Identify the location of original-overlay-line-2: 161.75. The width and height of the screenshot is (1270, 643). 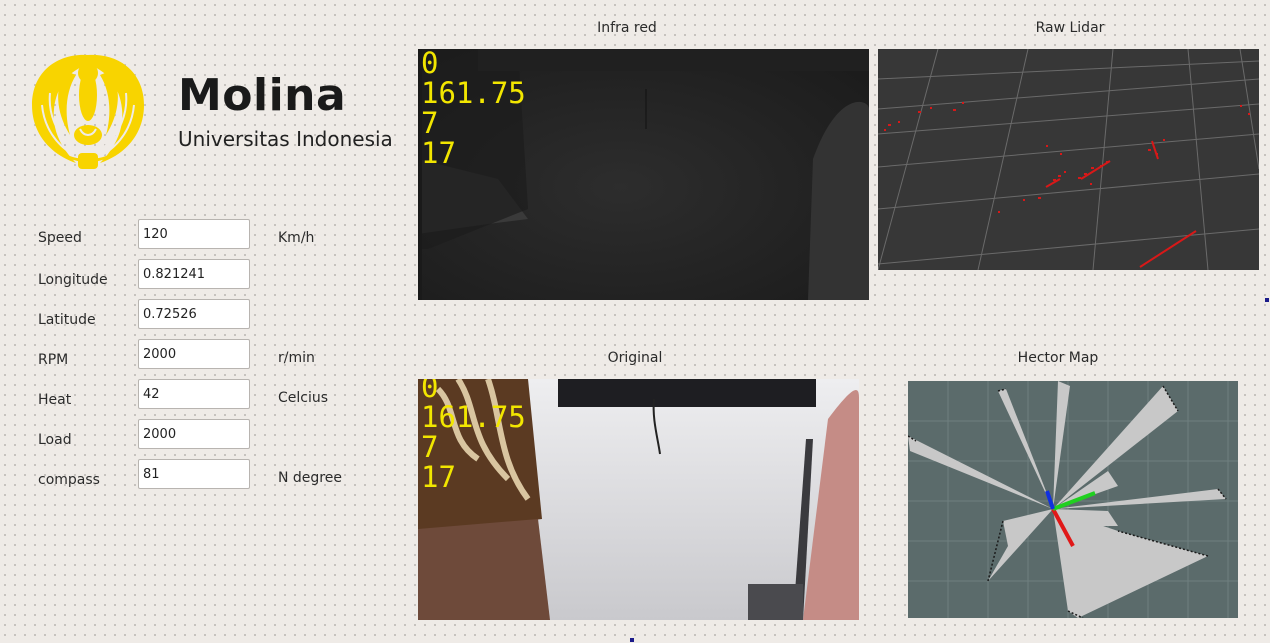
(473, 417).